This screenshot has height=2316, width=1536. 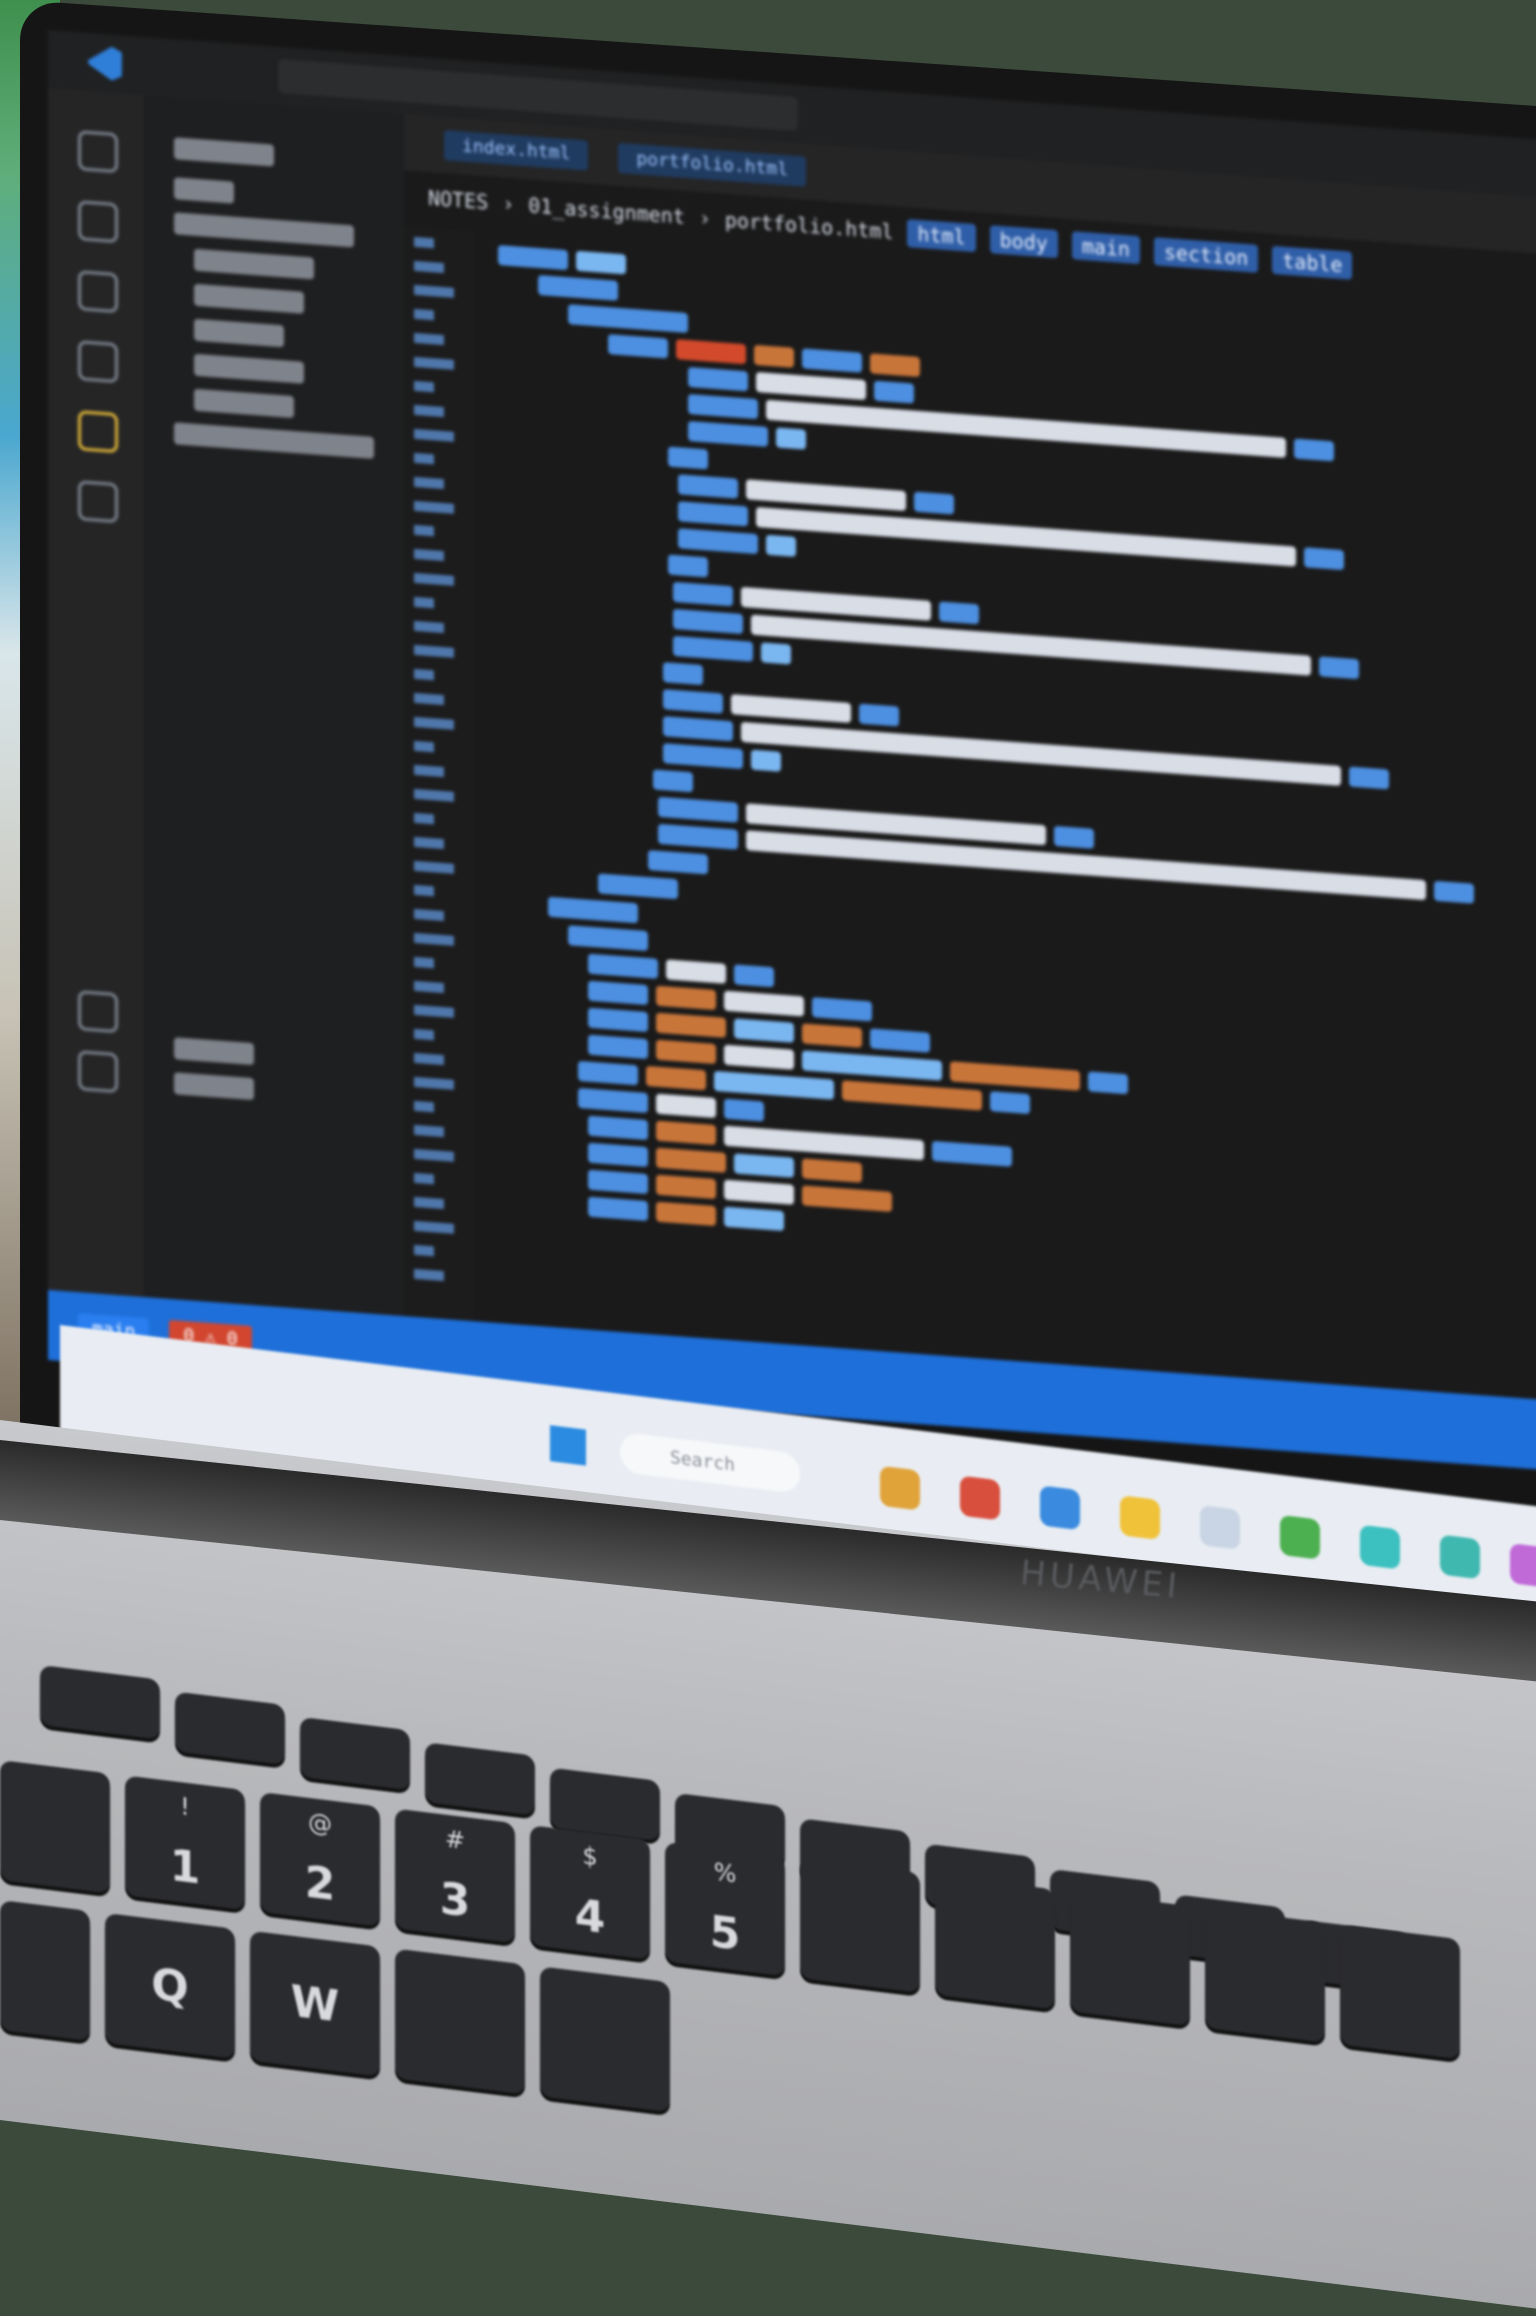 What do you see at coordinates (809, 226) in the screenshot?
I see `breadcrumb-item: portfolio.html` at bounding box center [809, 226].